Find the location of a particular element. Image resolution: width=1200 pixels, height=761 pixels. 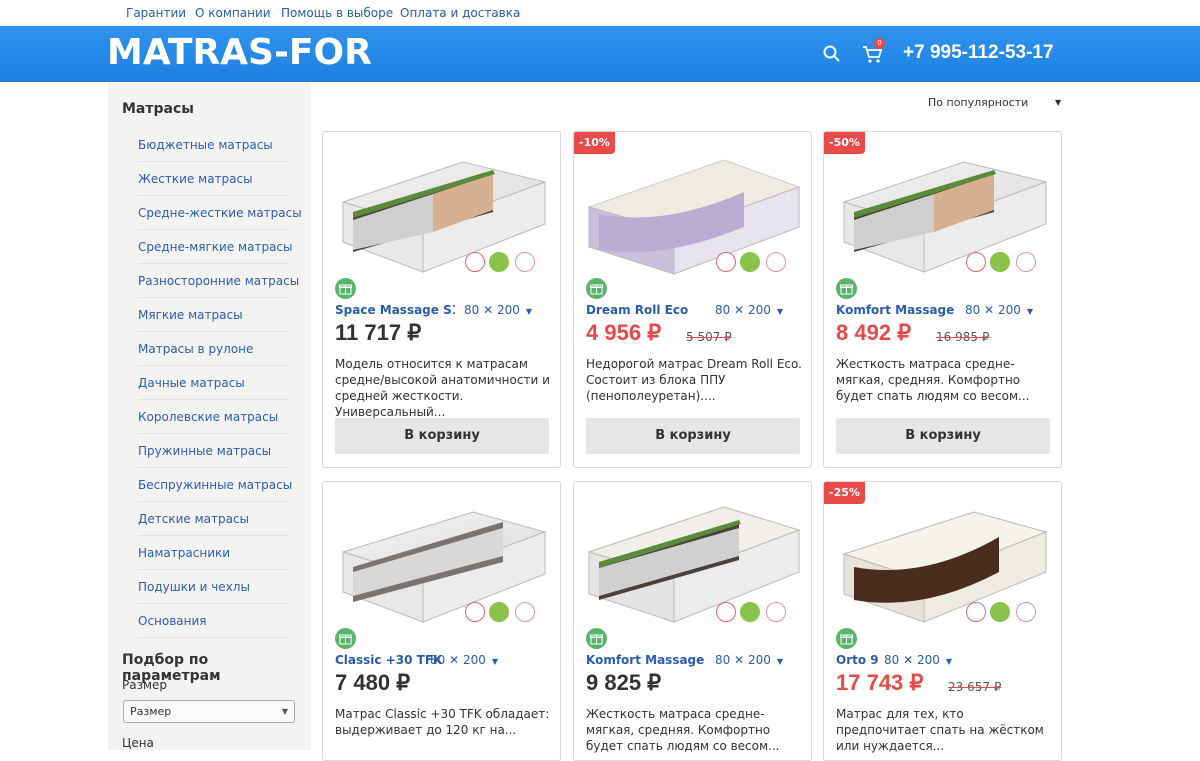

product-price: 17 743 ₽ is located at coordinates (880, 682).